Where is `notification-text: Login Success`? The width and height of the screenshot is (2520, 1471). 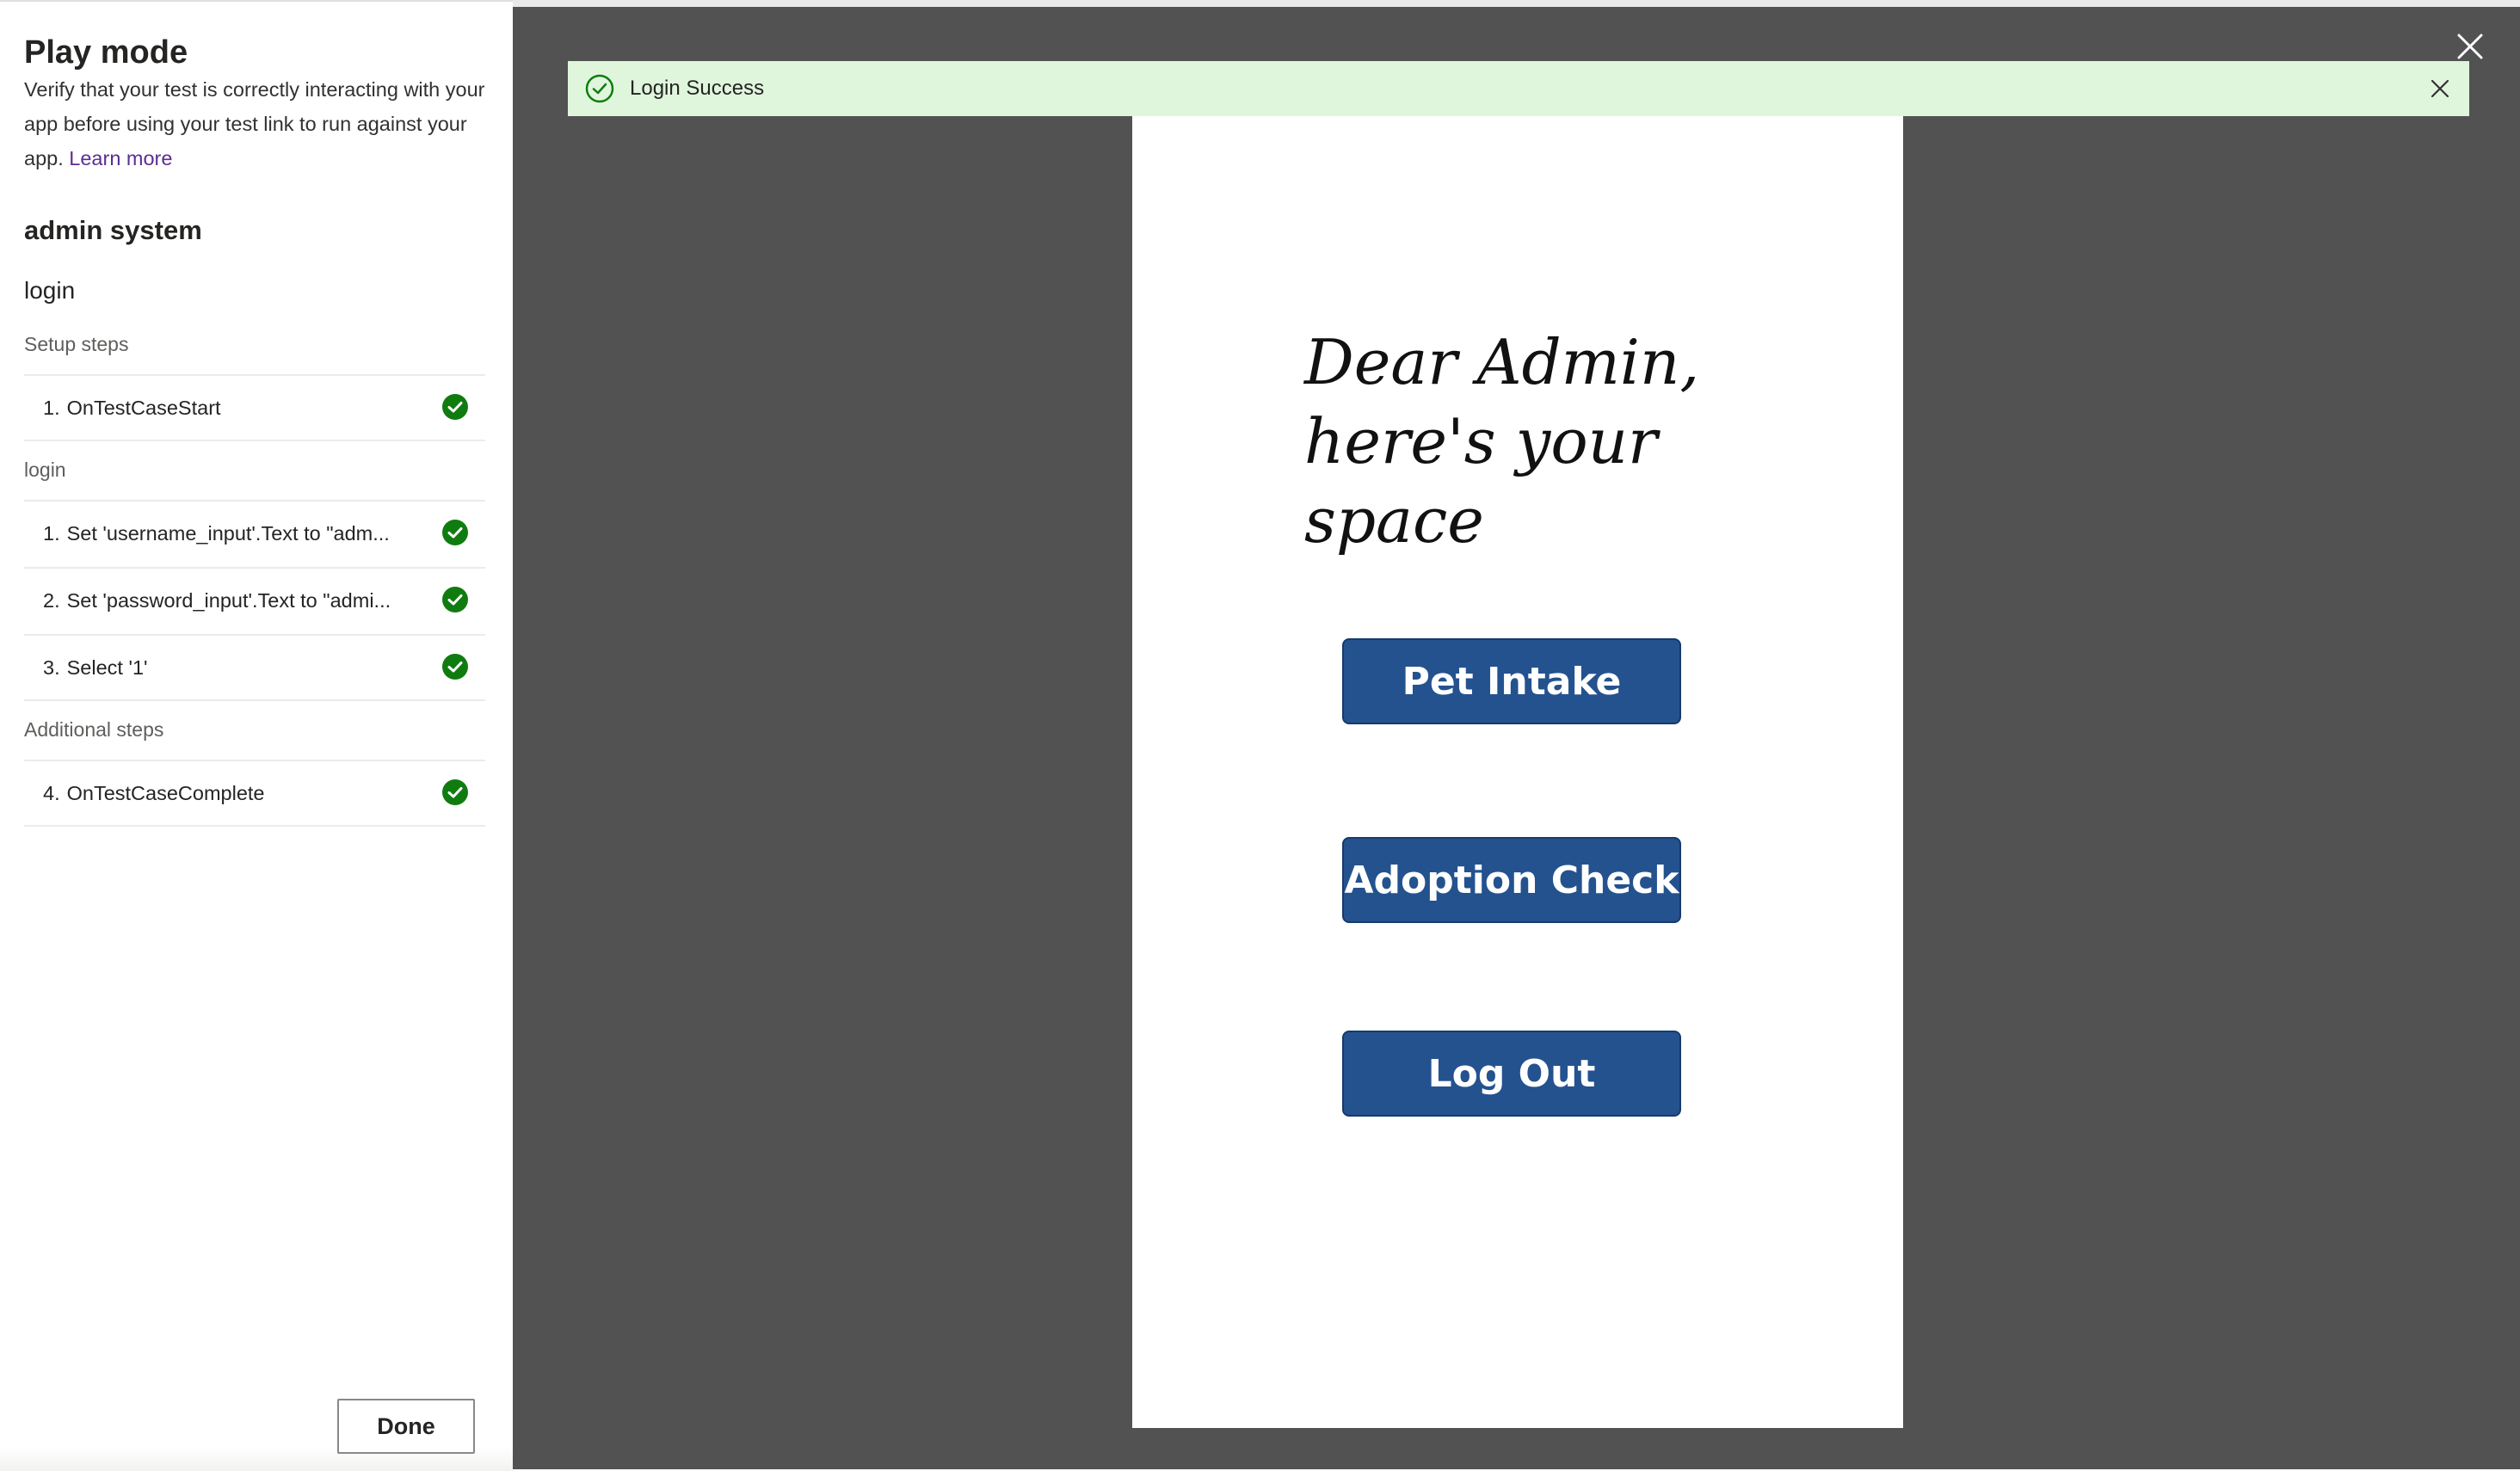
notification-text: Login Success is located at coordinates (698, 89).